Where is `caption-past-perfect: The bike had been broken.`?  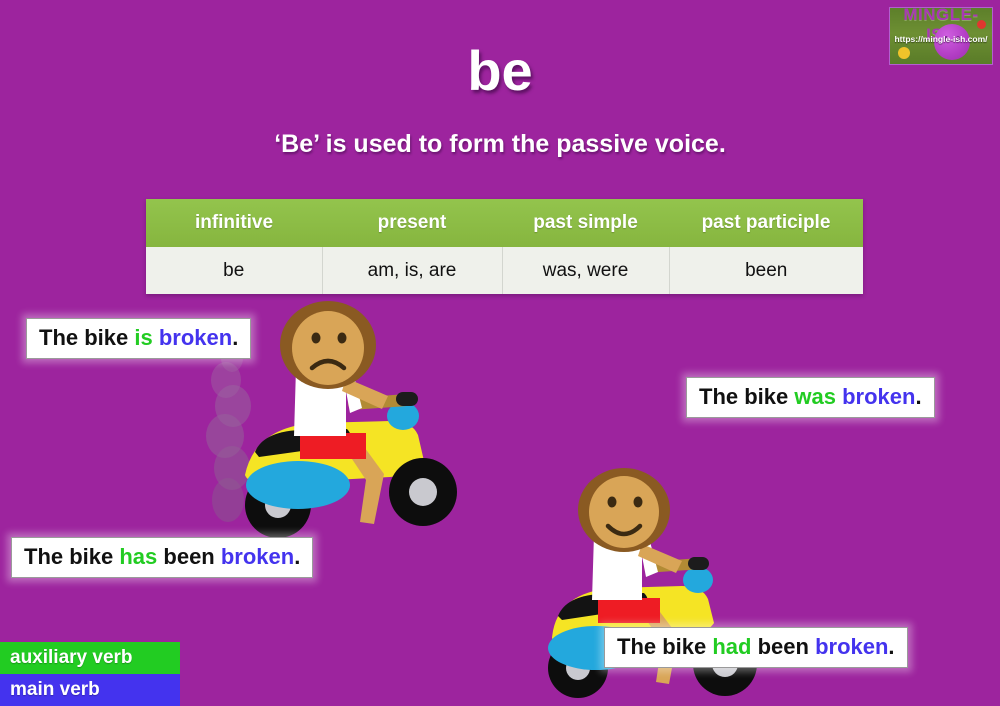
caption-past-perfect: The bike had been broken. is located at coordinates (756, 647).